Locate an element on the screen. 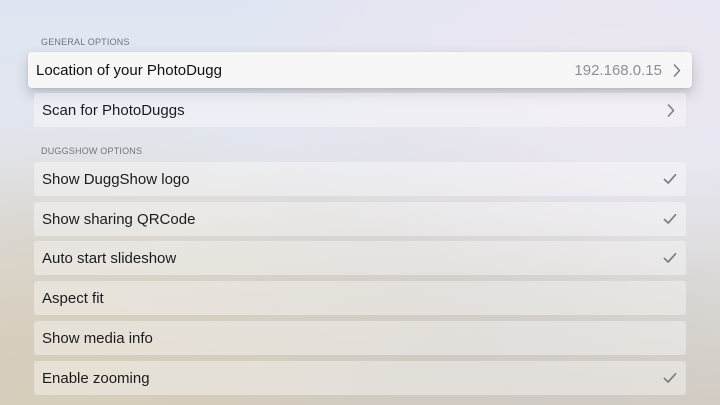  option-label: Auto start slideshow is located at coordinates (109, 258).